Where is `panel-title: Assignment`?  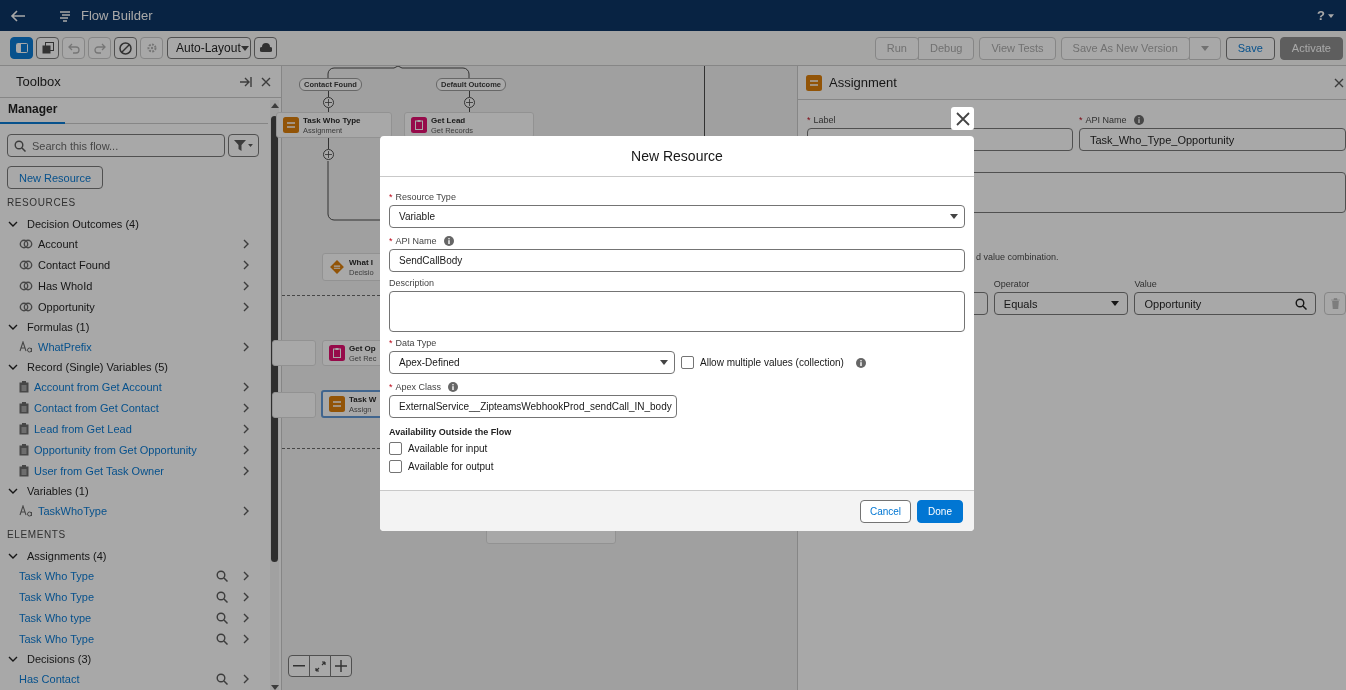
panel-title: Assignment is located at coordinates (863, 82).